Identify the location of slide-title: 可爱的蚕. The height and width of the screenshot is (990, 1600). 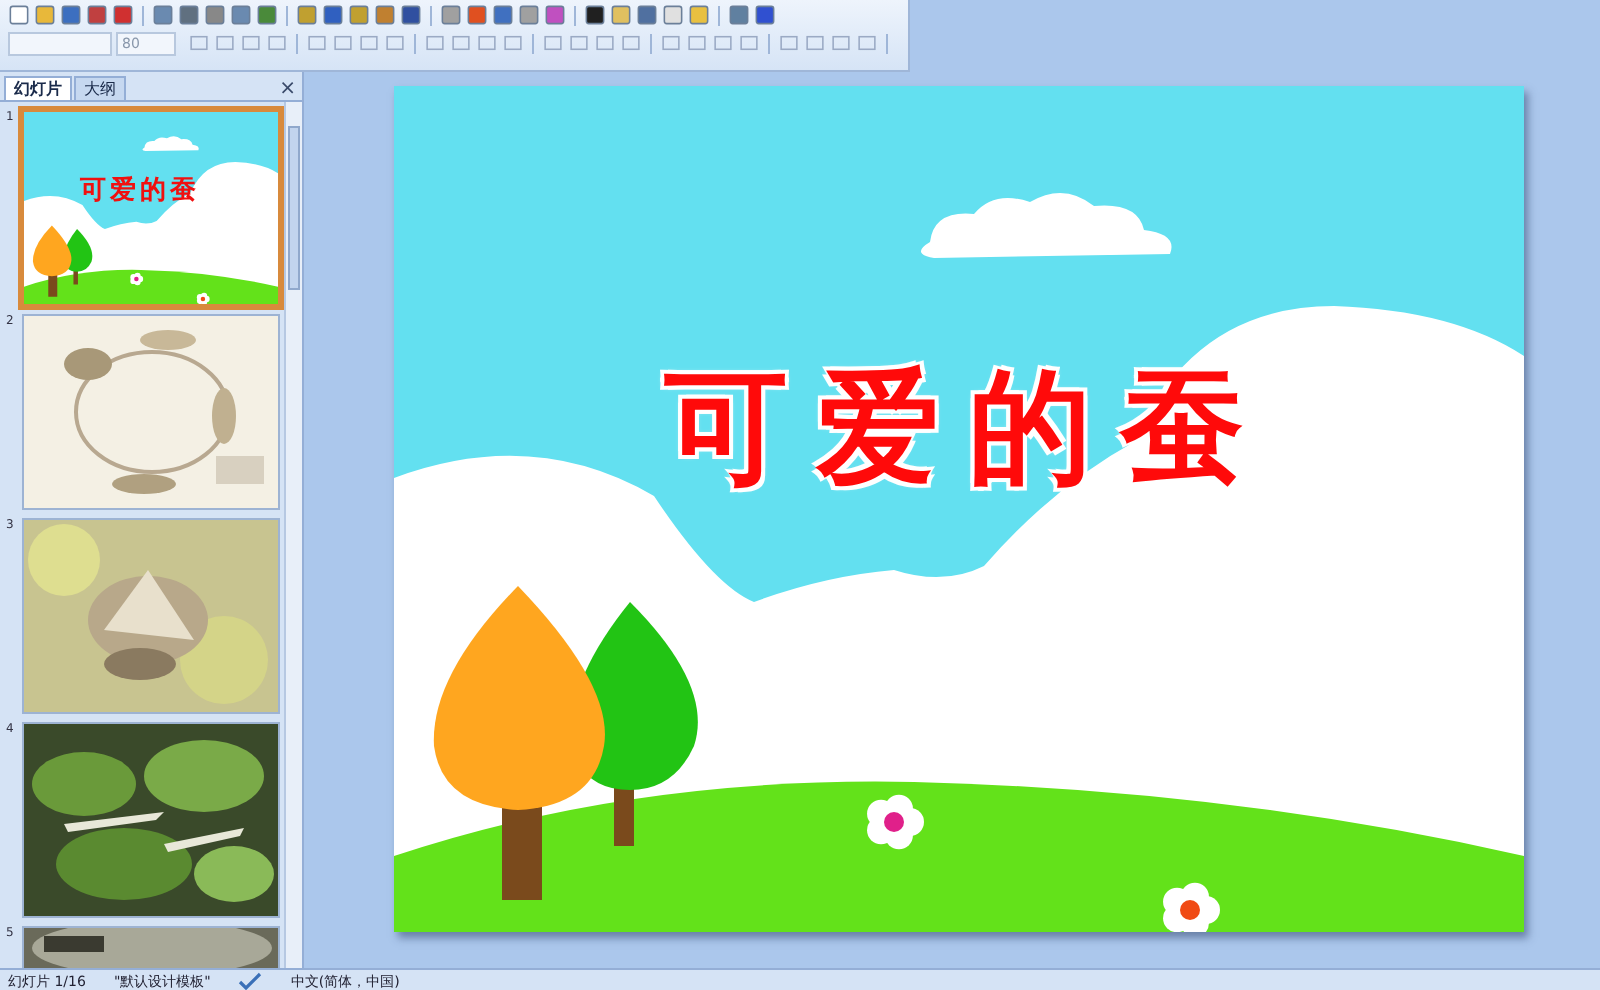
(968, 428).